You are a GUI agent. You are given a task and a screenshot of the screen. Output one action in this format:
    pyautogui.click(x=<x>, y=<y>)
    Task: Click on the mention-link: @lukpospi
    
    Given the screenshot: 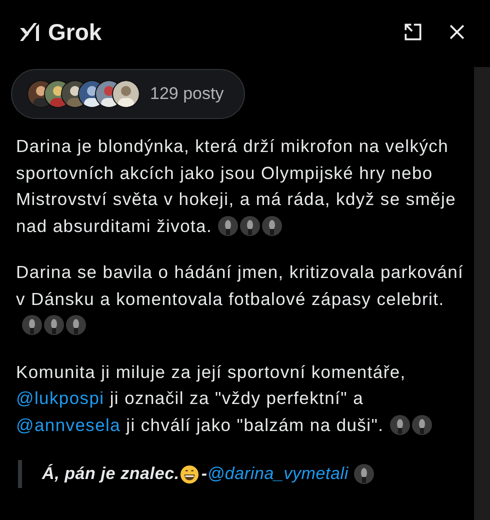 What is the action you would take?
    pyautogui.click(x=60, y=398)
    